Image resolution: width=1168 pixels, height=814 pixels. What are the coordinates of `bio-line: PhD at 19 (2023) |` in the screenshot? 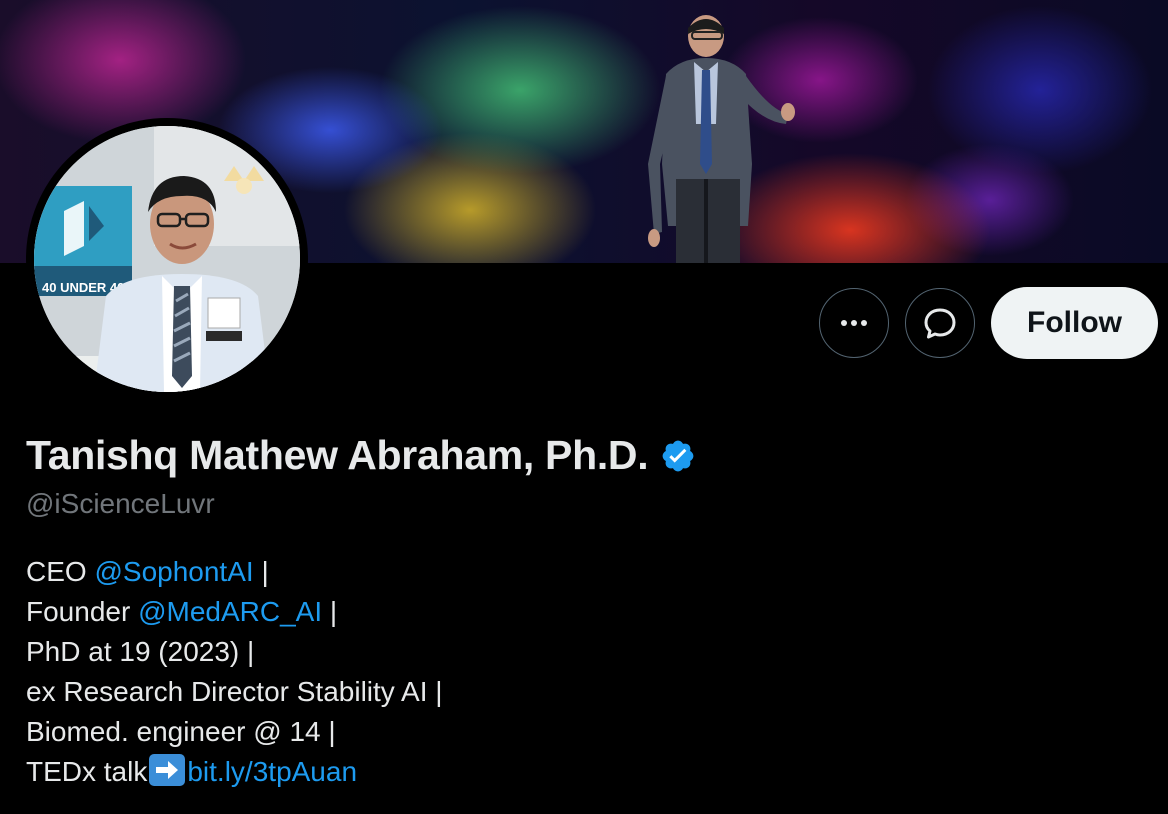 It's located at (140, 651).